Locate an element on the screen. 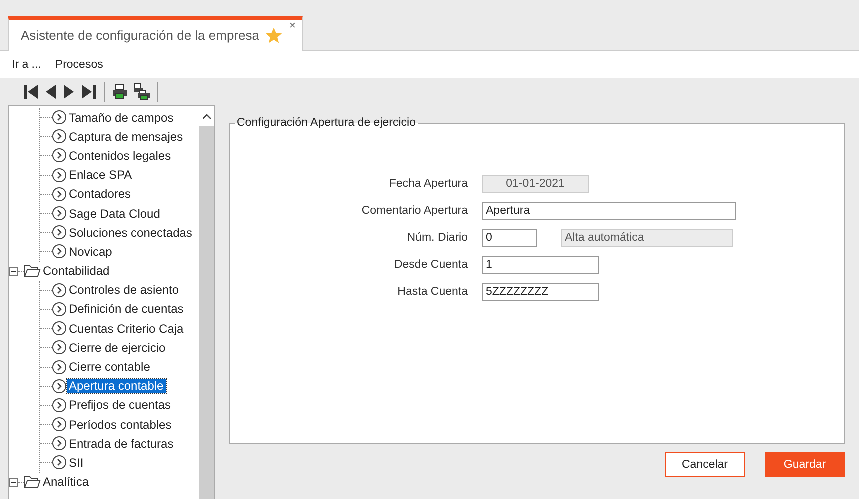 This screenshot has width=859, height=499. tree-item: Contadores is located at coordinates (100, 194).